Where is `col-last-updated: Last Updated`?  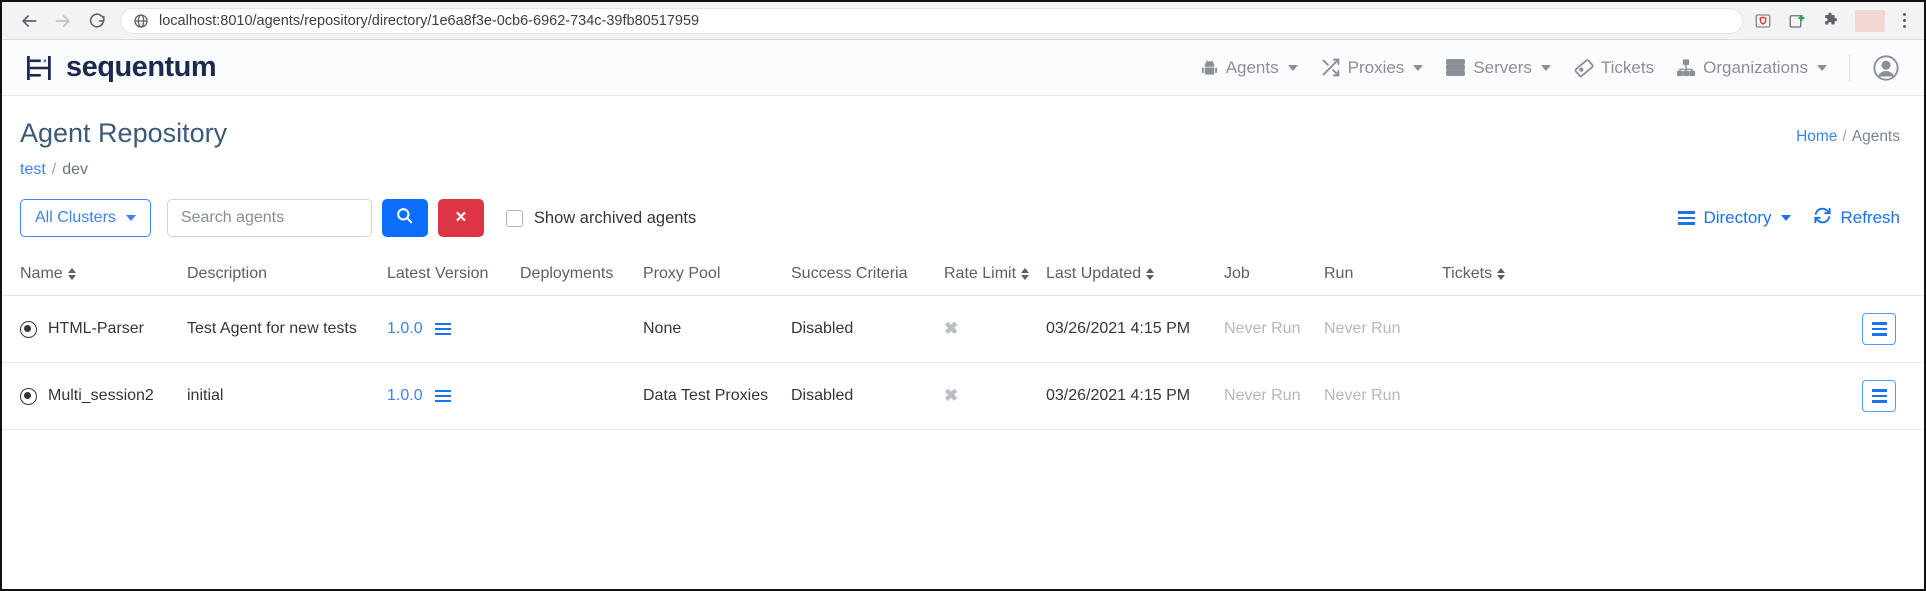
col-last-updated: Last Updated is located at coordinates (1135, 274).